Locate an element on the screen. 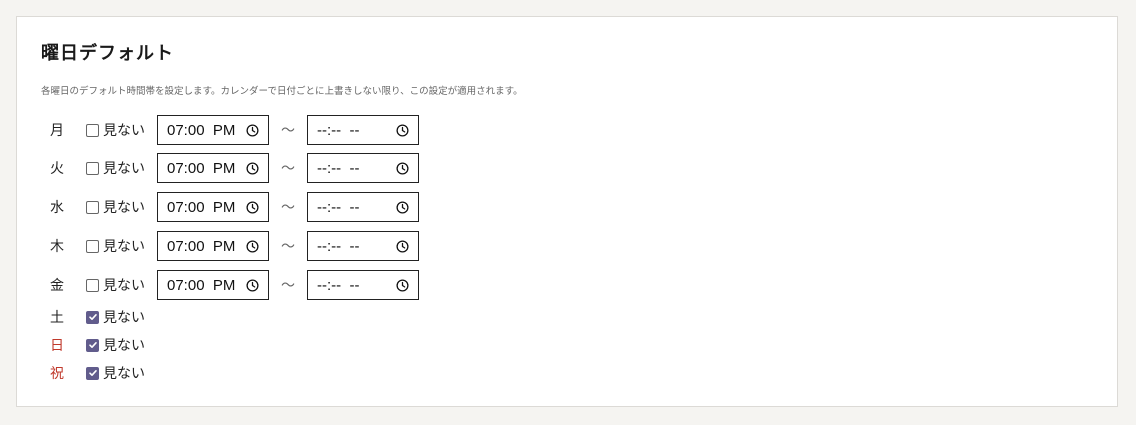 Image resolution: width=1136 pixels, height=425 pixels. day-row-sat: 土 見ない is located at coordinates (99, 317).